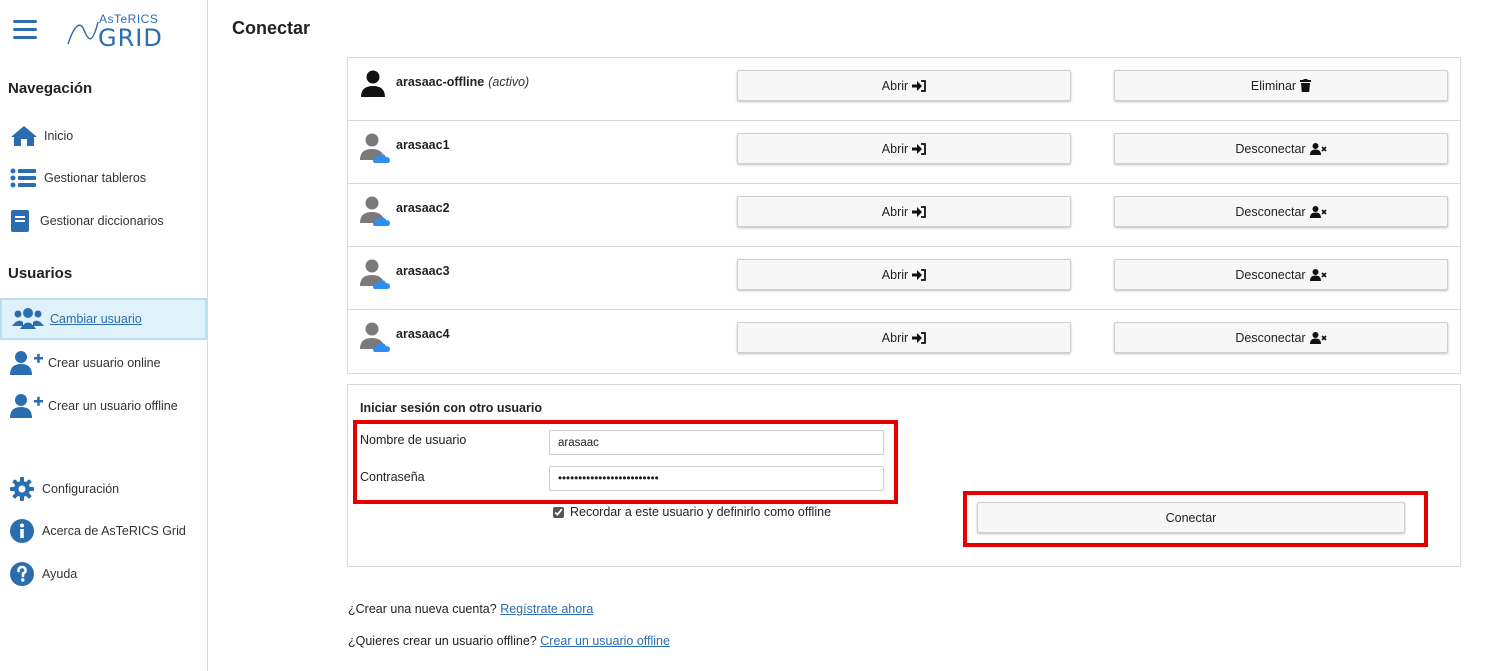  Describe the element at coordinates (605, 641) in the screenshot. I see `create-offline-user-link: Crear un usuario offline` at that location.